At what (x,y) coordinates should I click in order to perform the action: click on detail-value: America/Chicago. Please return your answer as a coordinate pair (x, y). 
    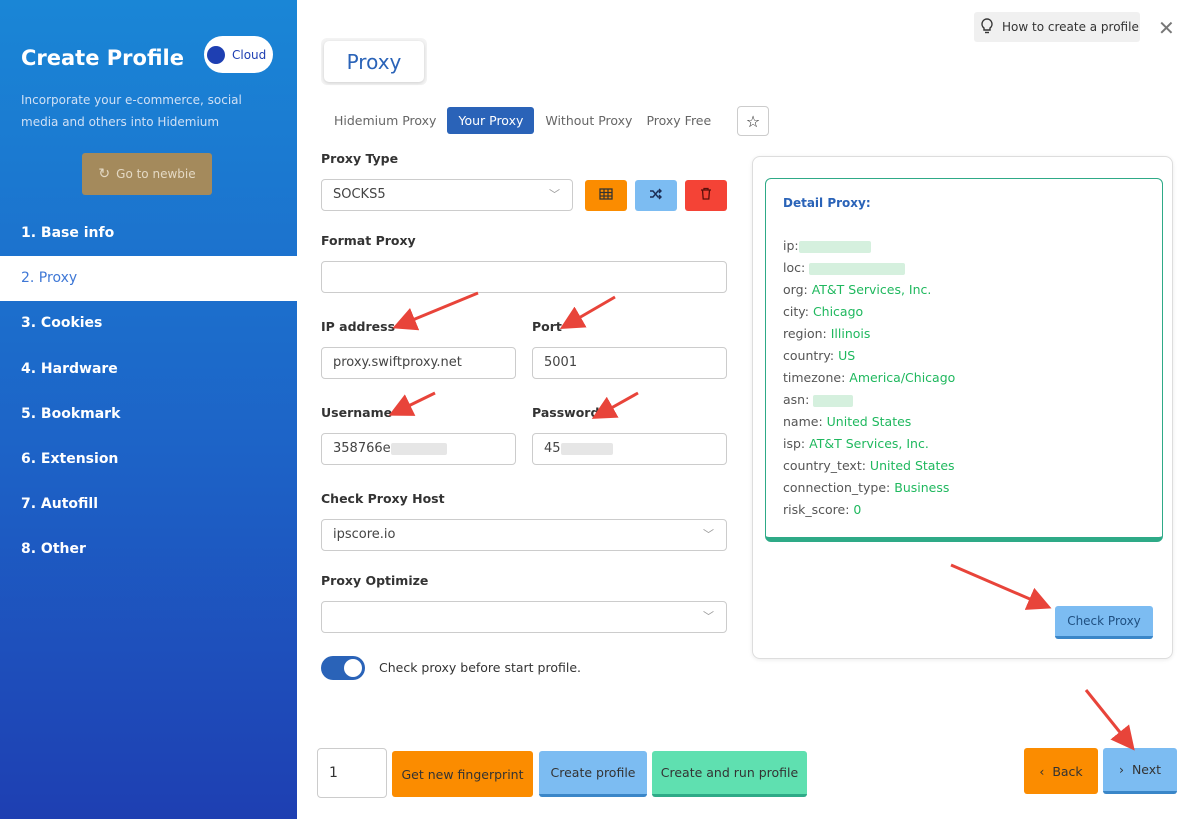
    Looking at the image, I should click on (902, 377).